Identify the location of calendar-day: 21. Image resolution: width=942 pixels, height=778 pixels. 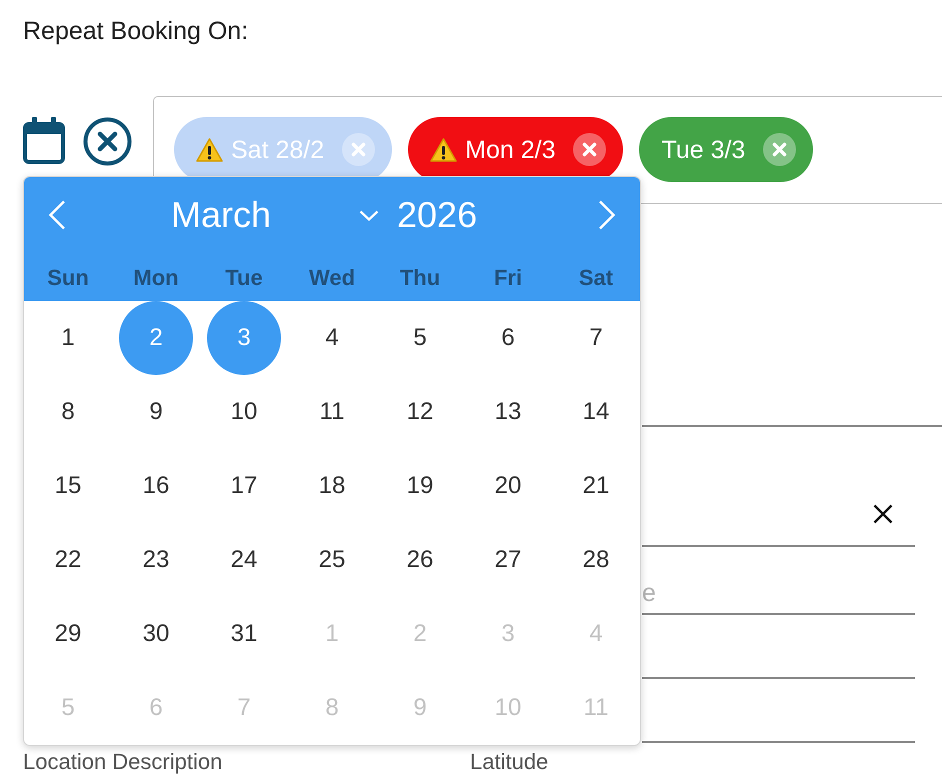
(596, 486).